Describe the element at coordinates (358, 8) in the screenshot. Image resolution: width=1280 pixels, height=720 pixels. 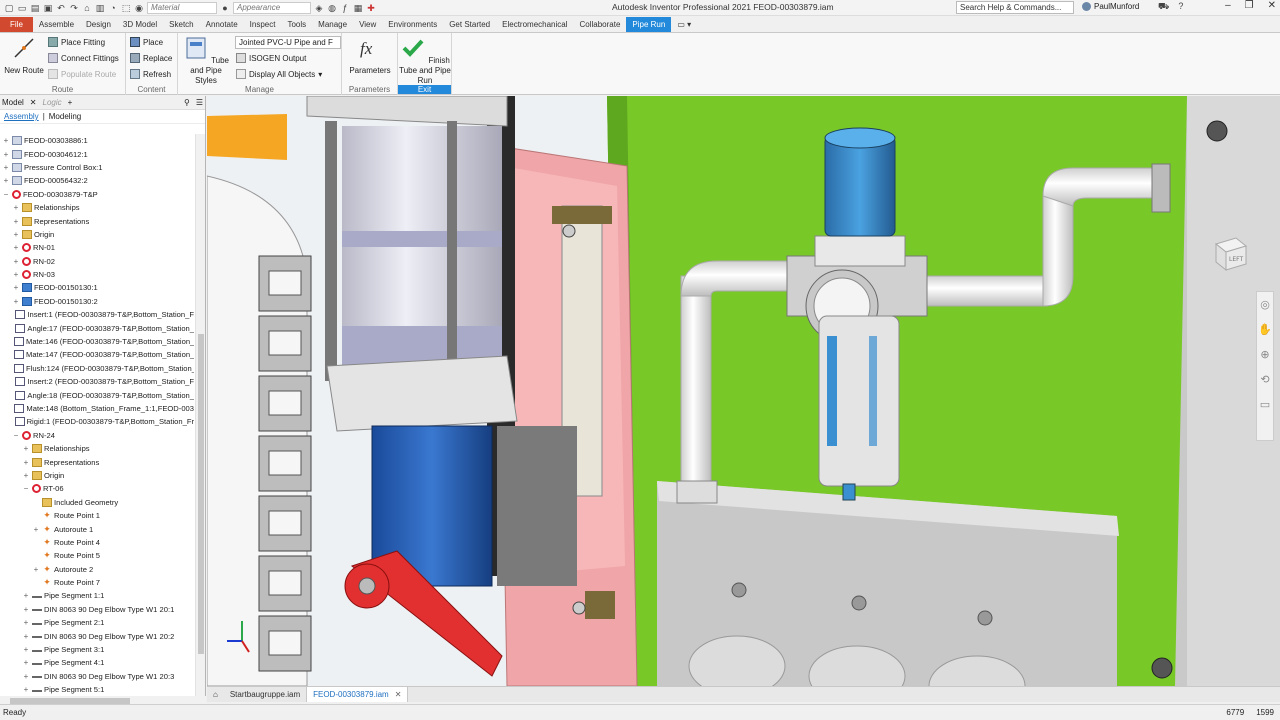
I see `measure-icon: ▦` at that location.